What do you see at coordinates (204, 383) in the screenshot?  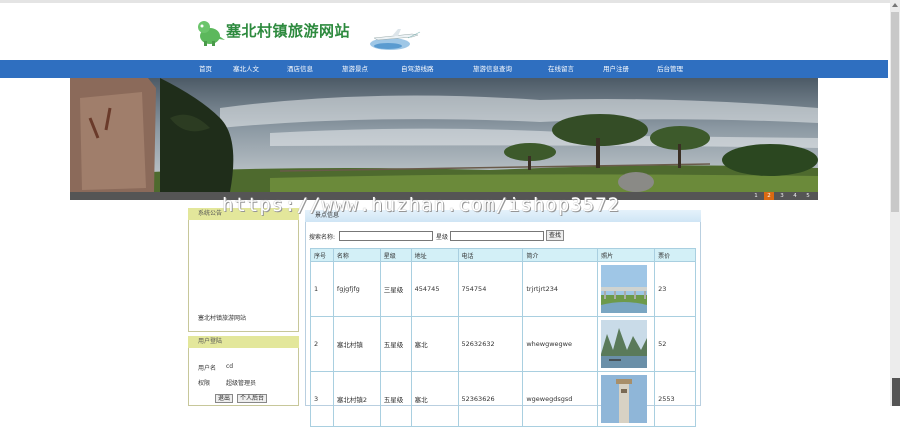 I see `role-label: 权限` at bounding box center [204, 383].